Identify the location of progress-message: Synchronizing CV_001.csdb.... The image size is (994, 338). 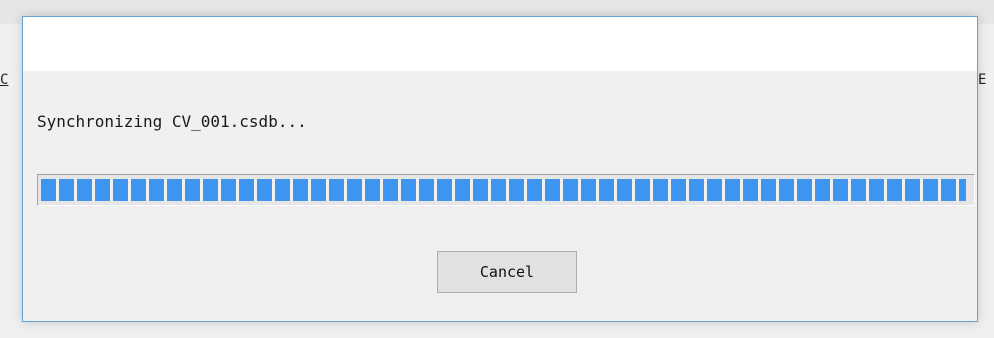
(172, 121).